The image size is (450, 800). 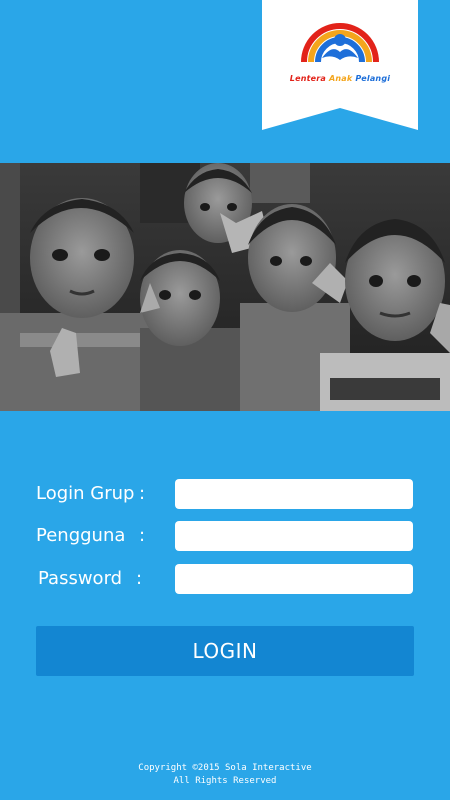 I want to click on login-group-row: Login Grup :, so click(x=225, y=494).